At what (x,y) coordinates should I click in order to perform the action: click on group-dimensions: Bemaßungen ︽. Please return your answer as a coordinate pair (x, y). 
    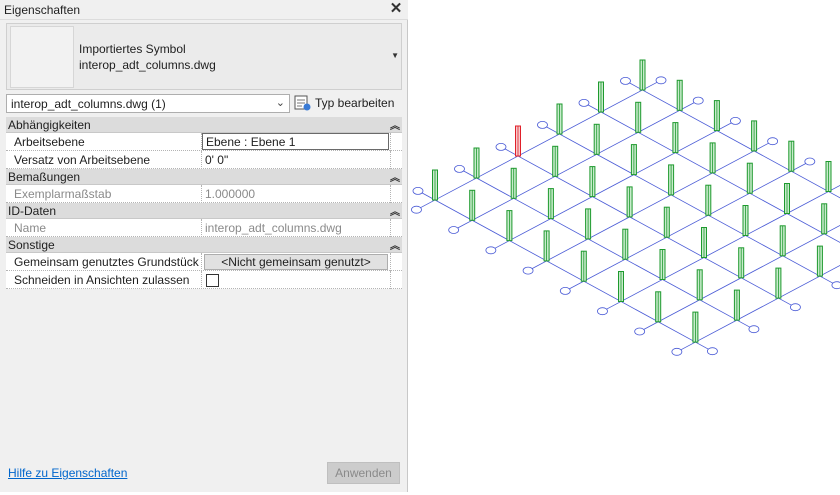
    Looking at the image, I should click on (204, 177).